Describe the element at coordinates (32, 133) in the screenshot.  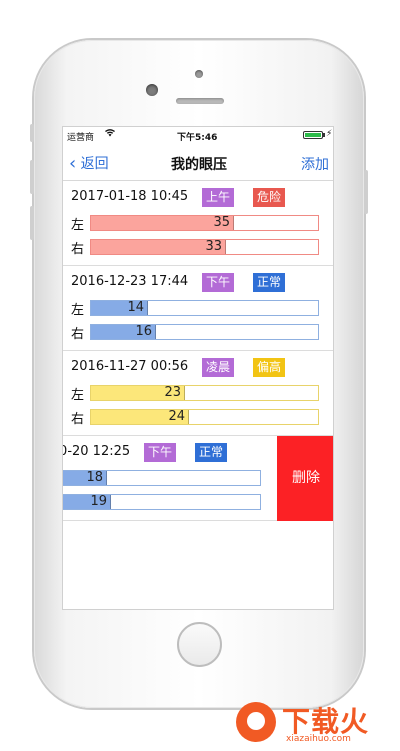
I see `mute-switch` at that location.